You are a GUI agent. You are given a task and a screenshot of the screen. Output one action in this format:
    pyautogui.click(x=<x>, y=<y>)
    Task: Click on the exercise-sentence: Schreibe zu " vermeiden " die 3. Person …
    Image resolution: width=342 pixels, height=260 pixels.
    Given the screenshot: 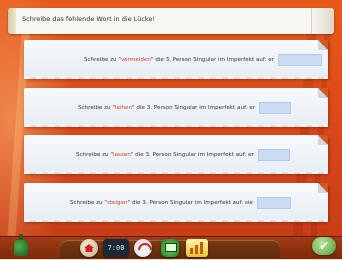 What is the action you would take?
    pyautogui.click(x=203, y=60)
    